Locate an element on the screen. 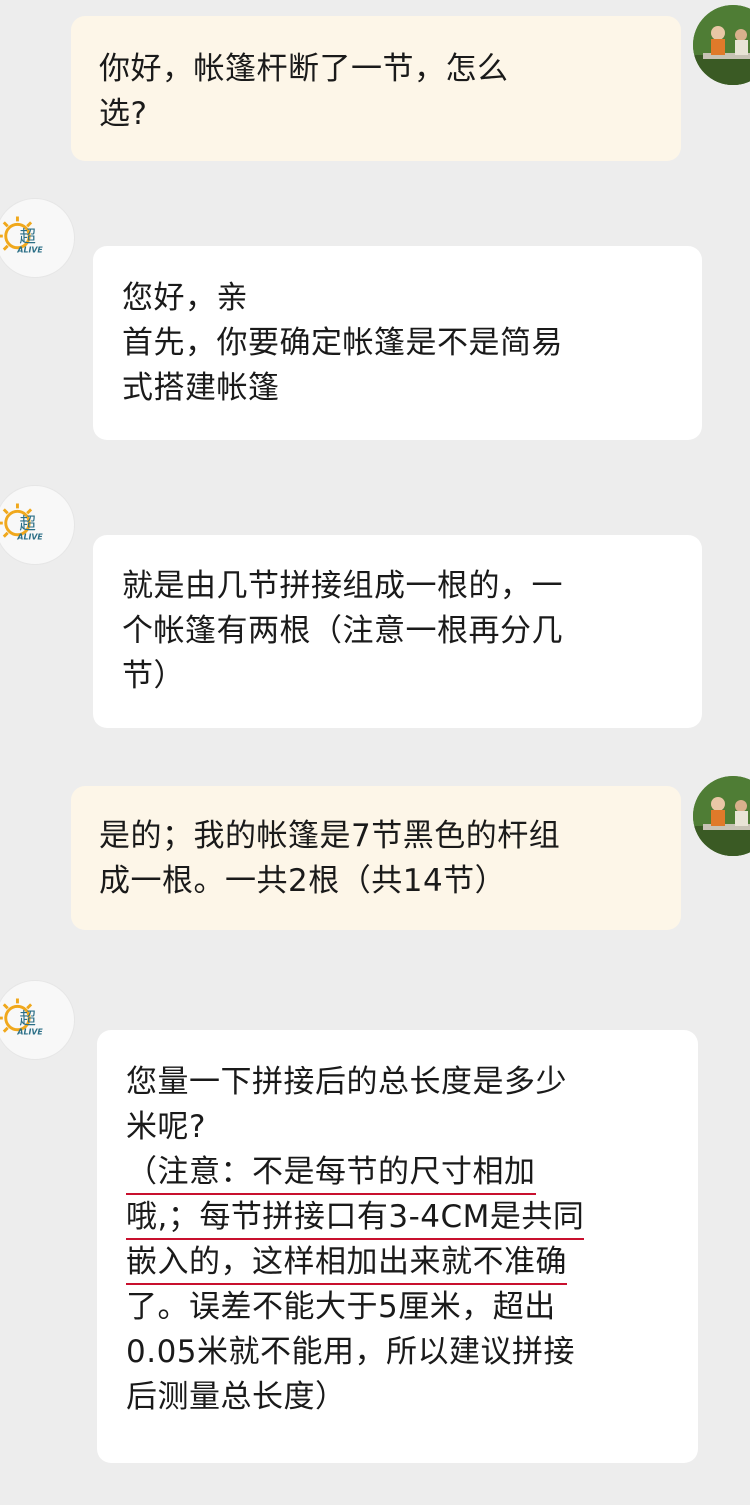 The width and height of the screenshot is (750, 1505). message-line-underlined: 嵌入的，这样相加出来就不准确 is located at coordinates (346, 1263).